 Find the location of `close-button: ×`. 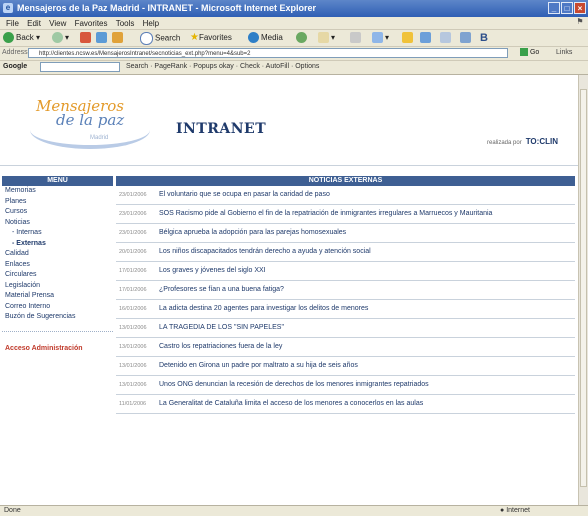

close-button: × is located at coordinates (580, 8).